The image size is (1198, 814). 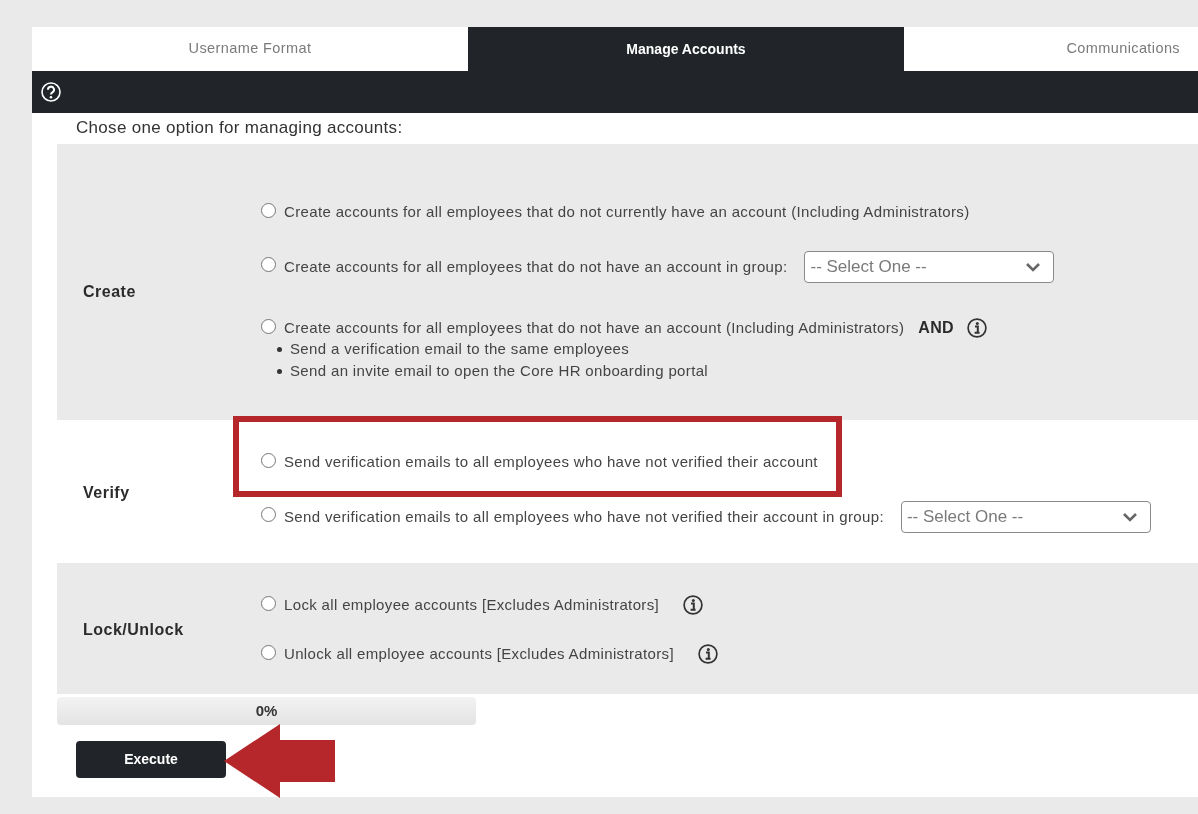 I want to click on section-title: Create, so click(x=109, y=292).